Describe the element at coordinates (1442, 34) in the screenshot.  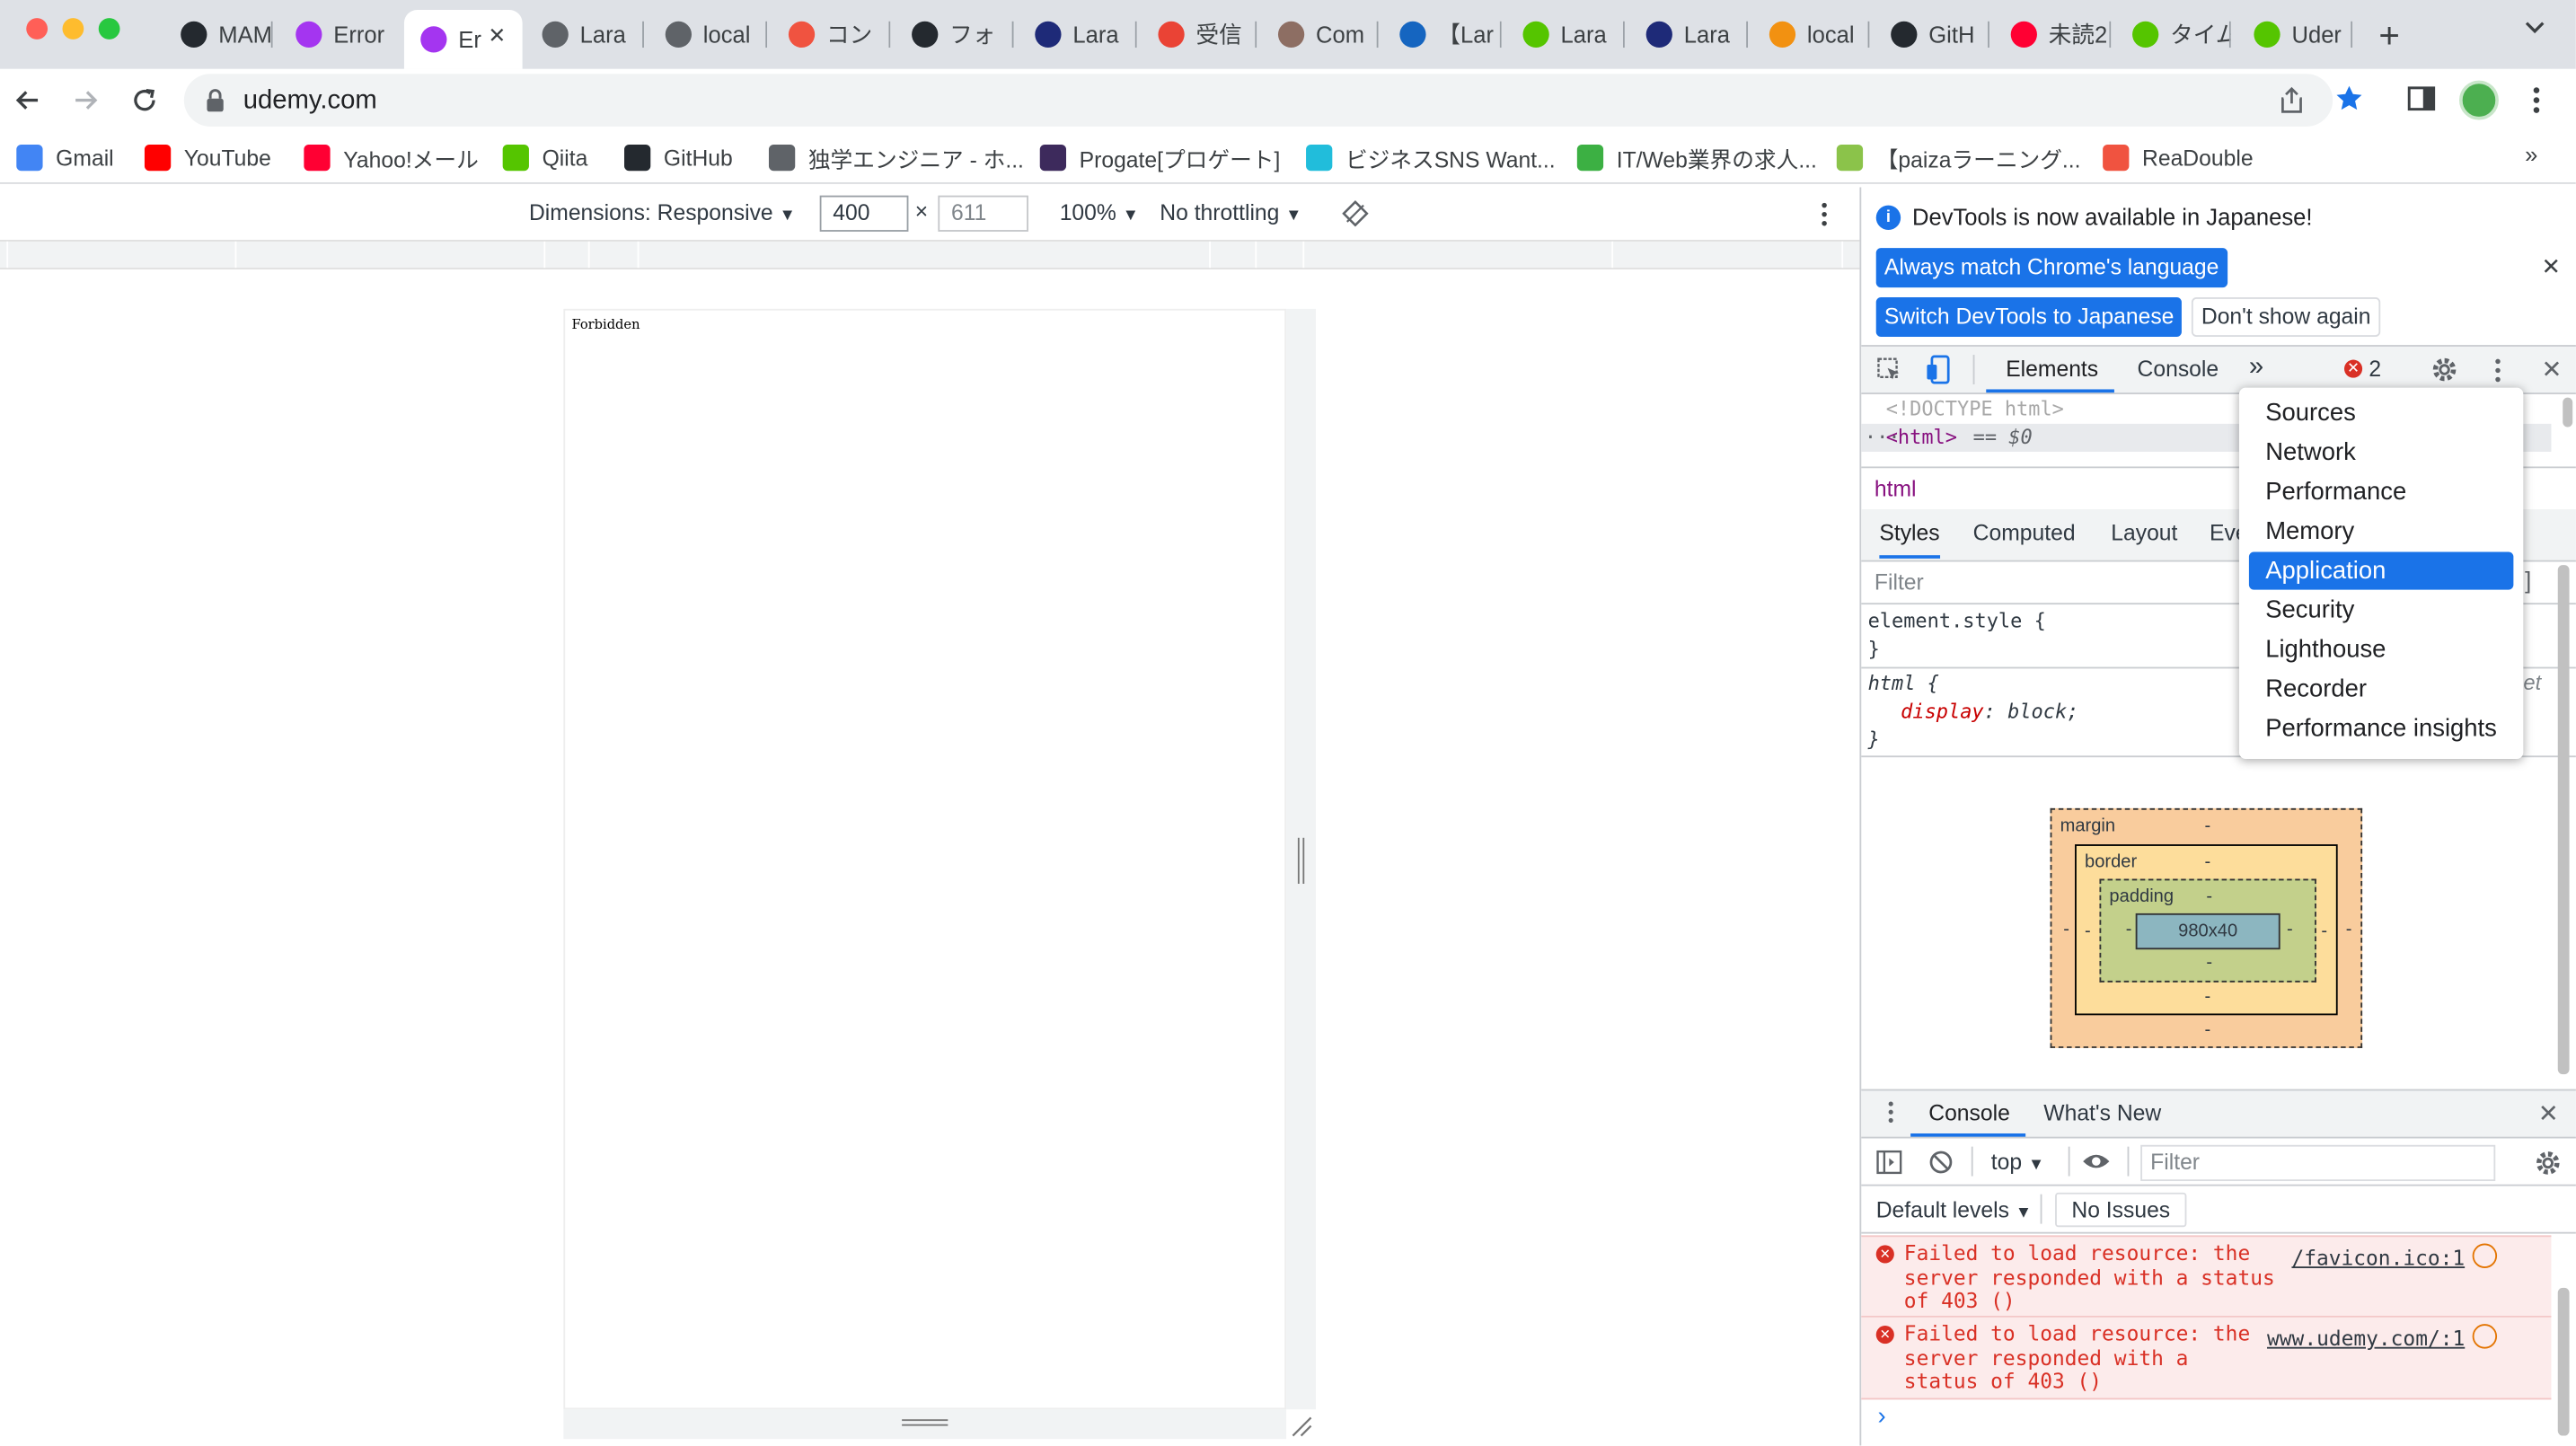
I see `browser-tab: 【Lar` at that location.